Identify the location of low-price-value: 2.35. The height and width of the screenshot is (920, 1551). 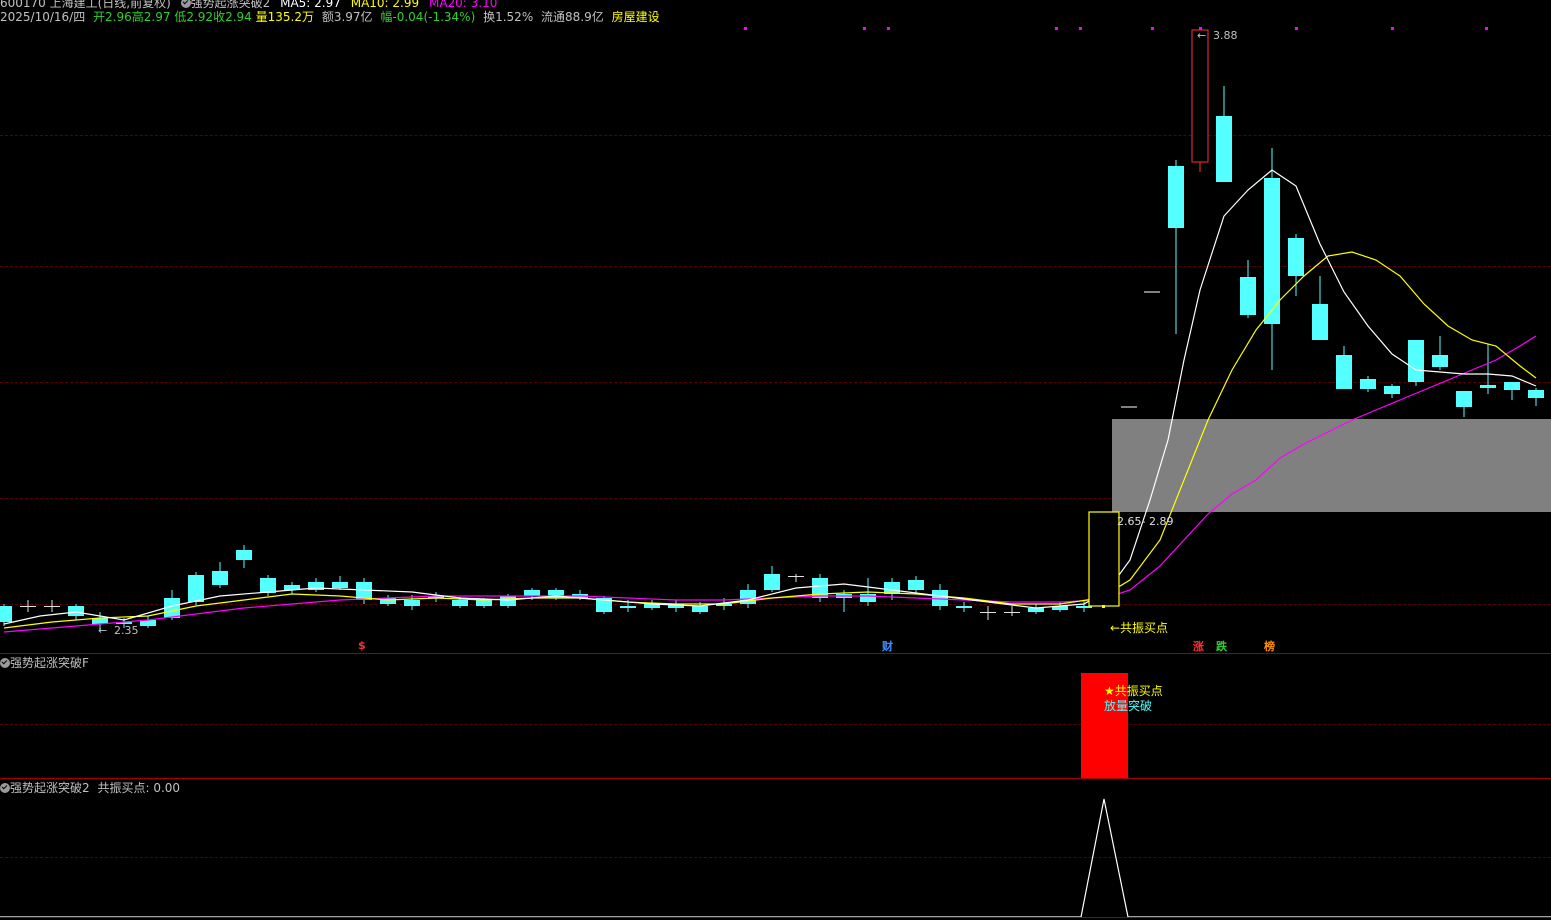
(126, 630).